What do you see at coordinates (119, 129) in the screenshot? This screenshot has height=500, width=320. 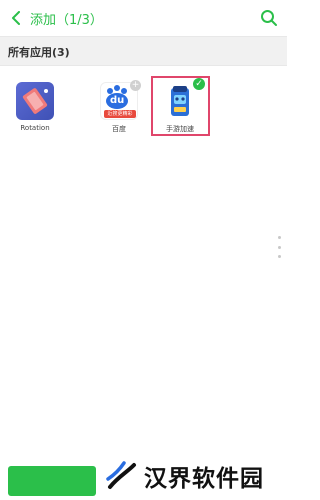 I see `app-label: 百度` at bounding box center [119, 129].